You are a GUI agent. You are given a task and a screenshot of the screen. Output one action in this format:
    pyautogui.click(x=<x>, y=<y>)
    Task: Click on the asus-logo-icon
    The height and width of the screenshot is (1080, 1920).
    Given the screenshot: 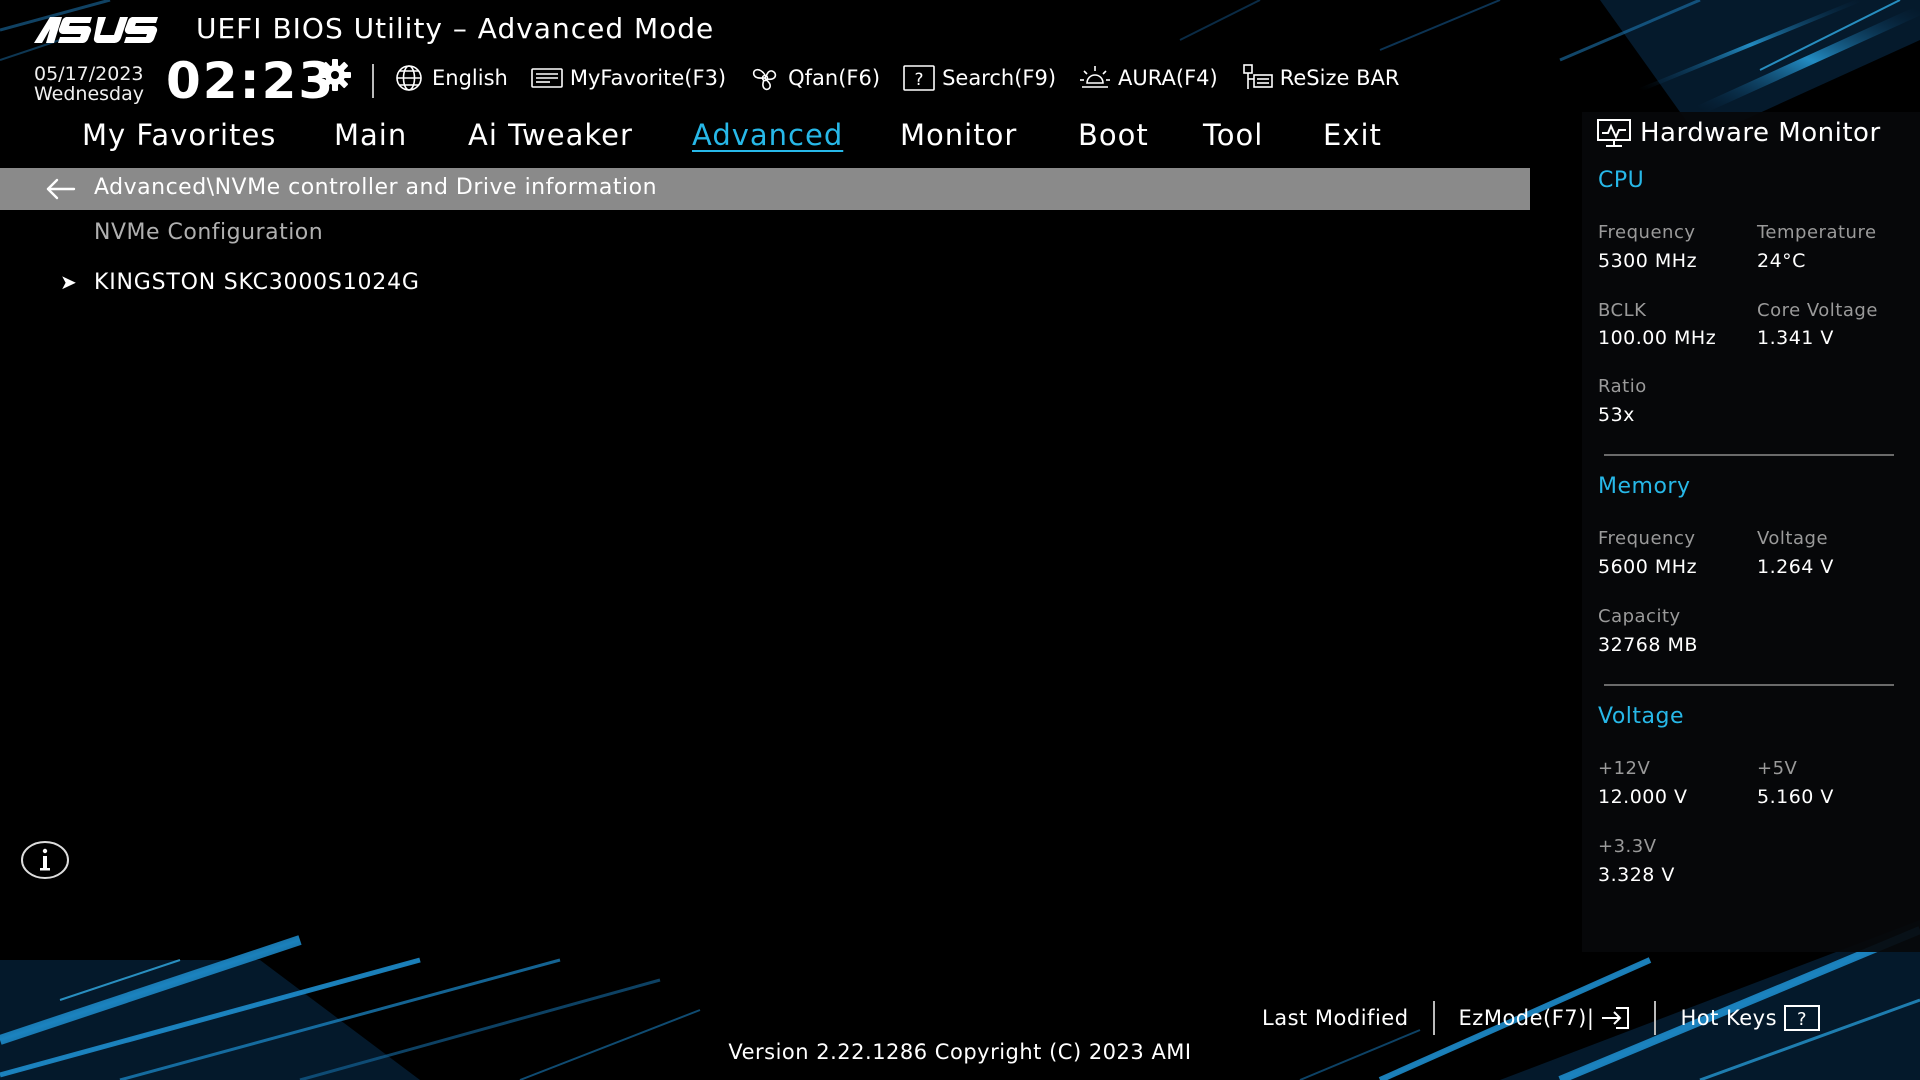 What is the action you would take?
    pyautogui.click(x=96, y=30)
    